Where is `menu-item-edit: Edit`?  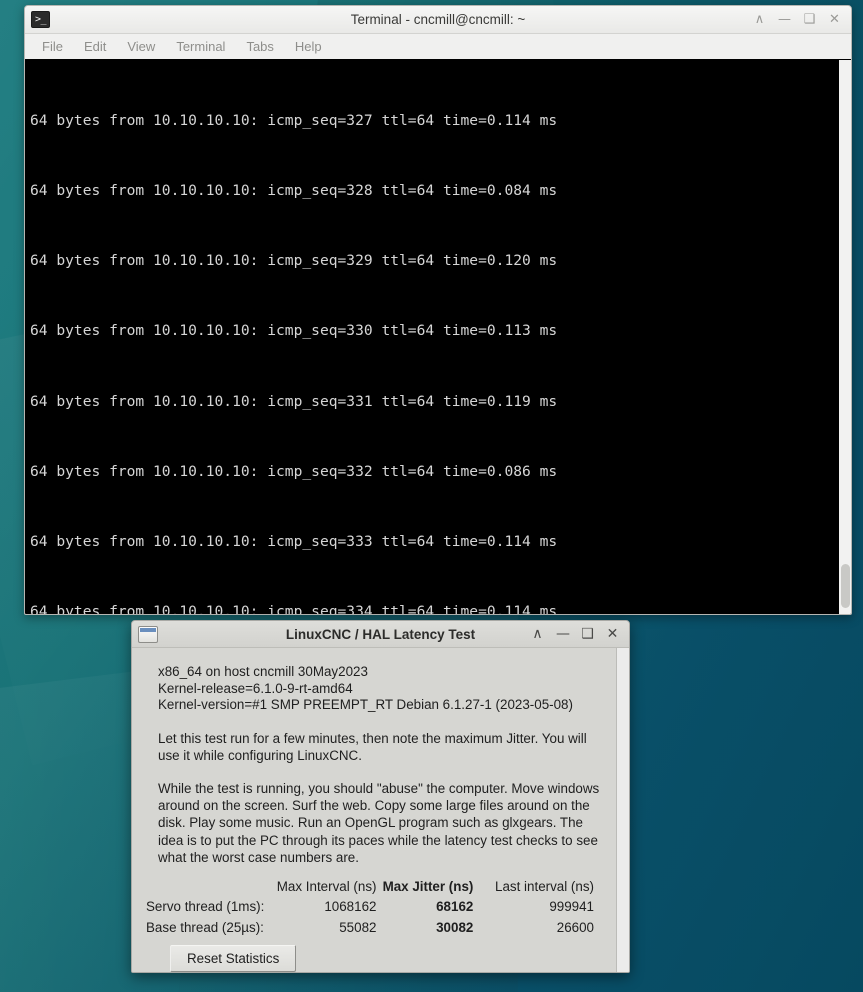 menu-item-edit: Edit is located at coordinates (95, 46).